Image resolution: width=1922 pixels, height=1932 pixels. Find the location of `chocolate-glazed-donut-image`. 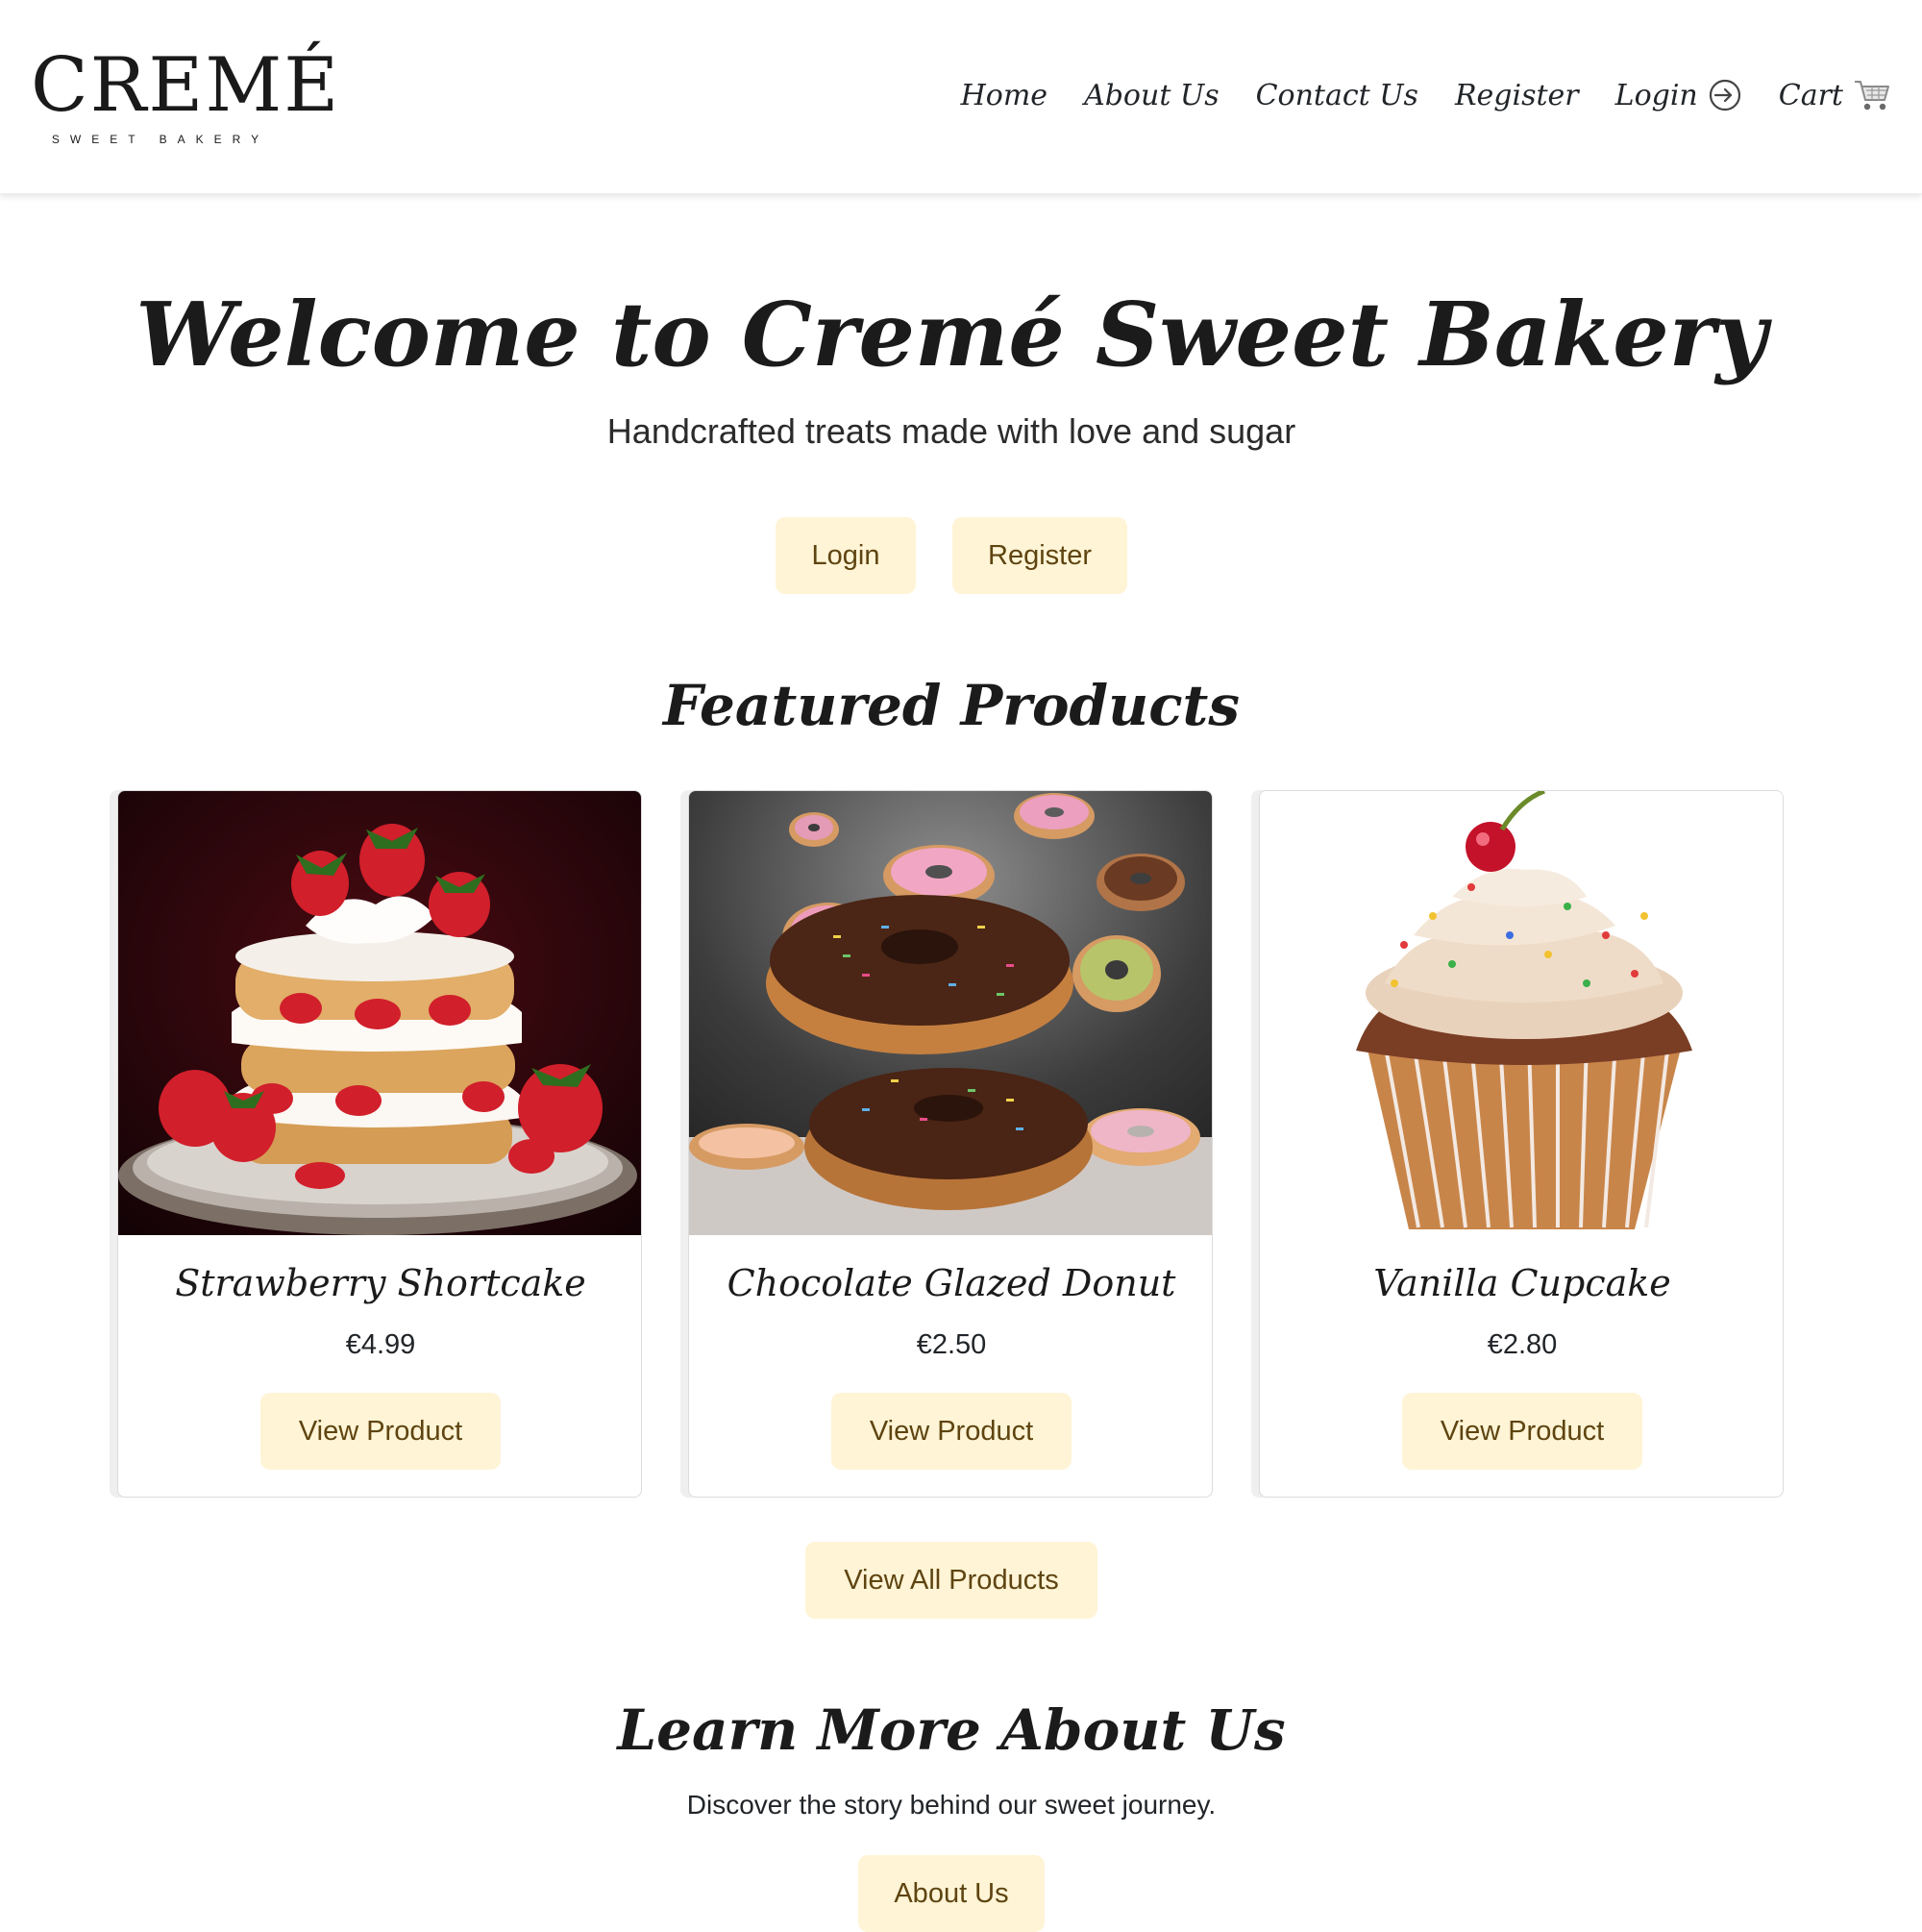

chocolate-glazed-donut-image is located at coordinates (950, 1013).